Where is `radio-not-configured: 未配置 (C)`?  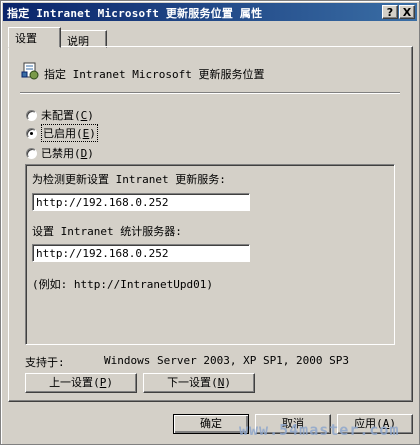
radio-not-configured: 未配置 (C) is located at coordinates (60, 115).